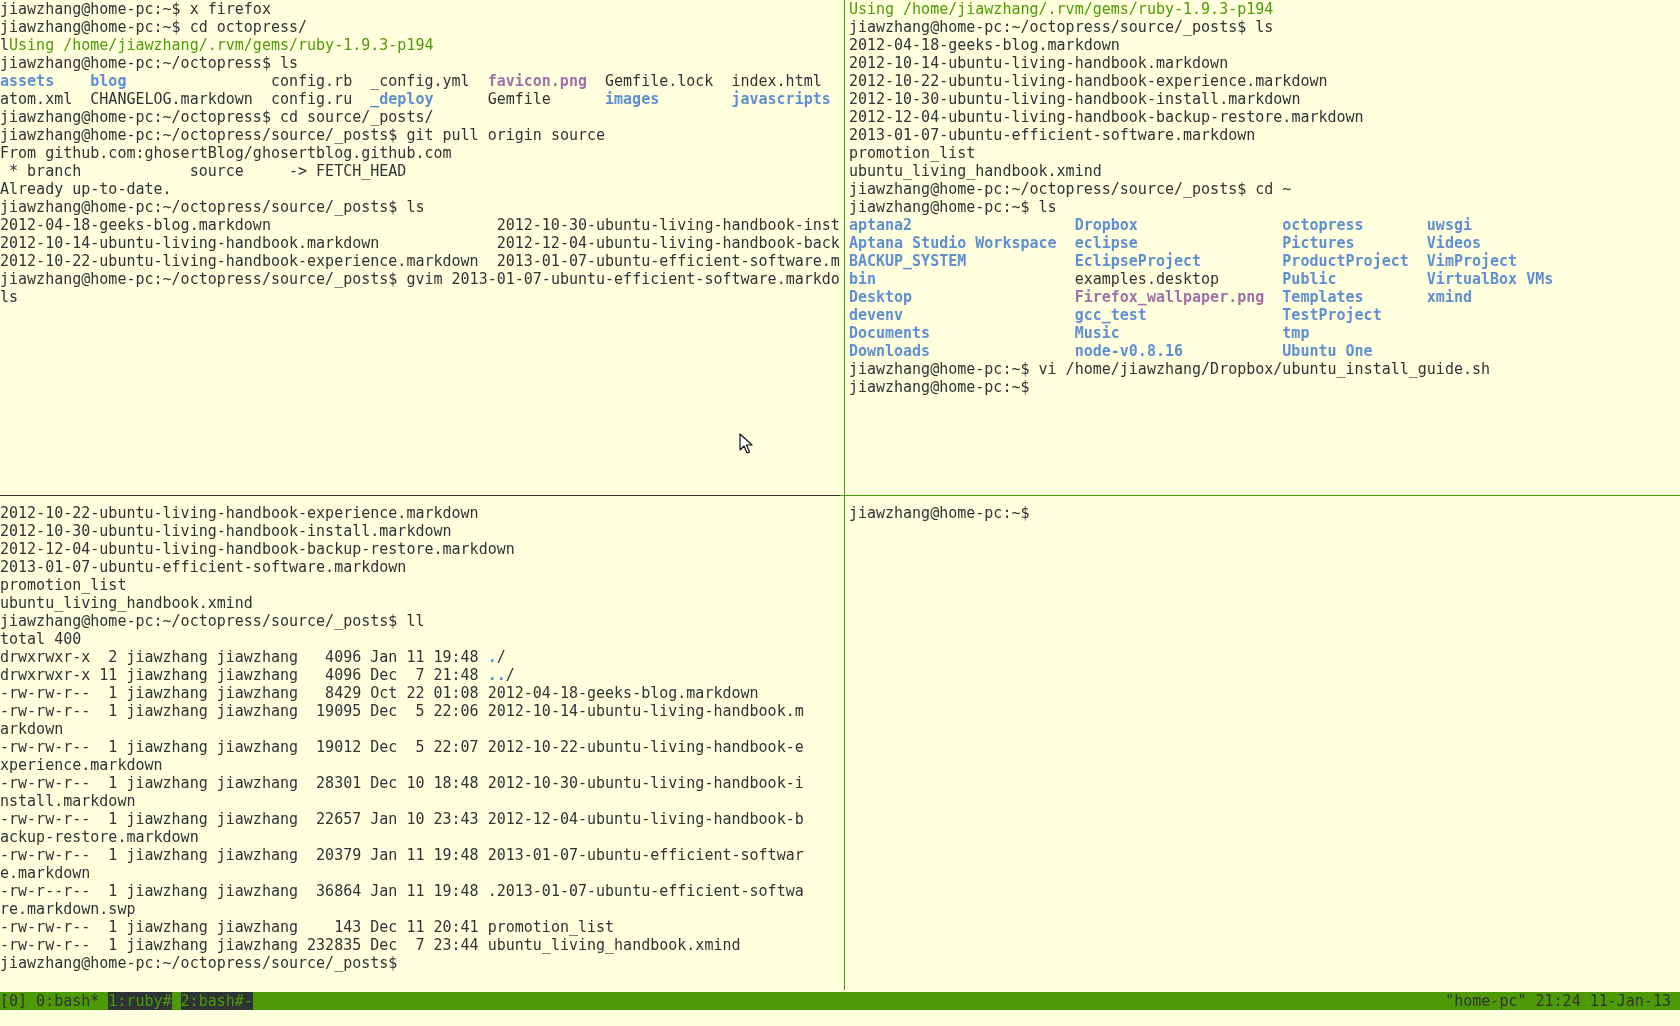 The image size is (1680, 1026). I want to click on terminal-line: e.markdown, so click(45, 873).